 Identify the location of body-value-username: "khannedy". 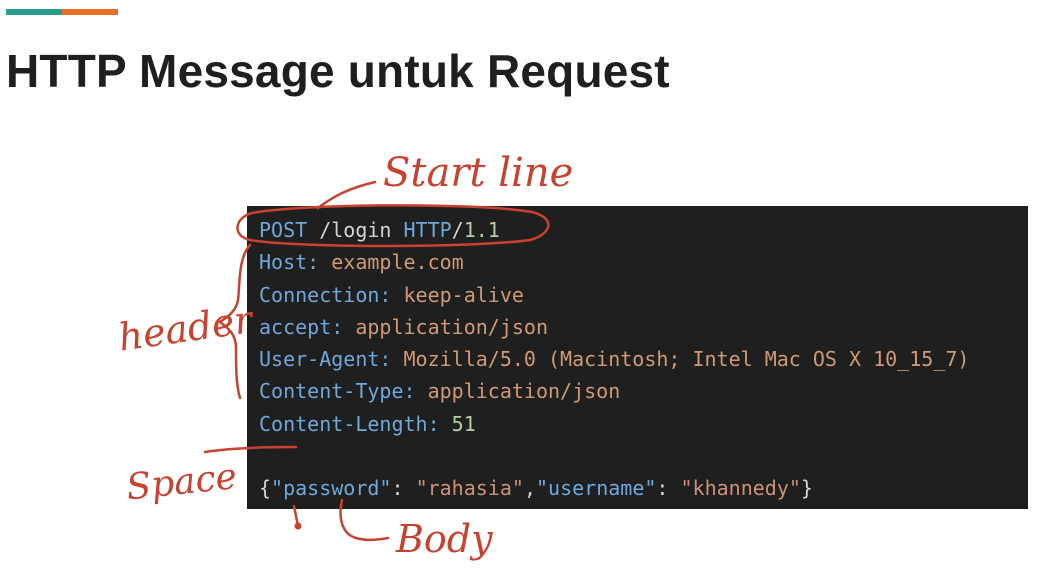
(740, 488).